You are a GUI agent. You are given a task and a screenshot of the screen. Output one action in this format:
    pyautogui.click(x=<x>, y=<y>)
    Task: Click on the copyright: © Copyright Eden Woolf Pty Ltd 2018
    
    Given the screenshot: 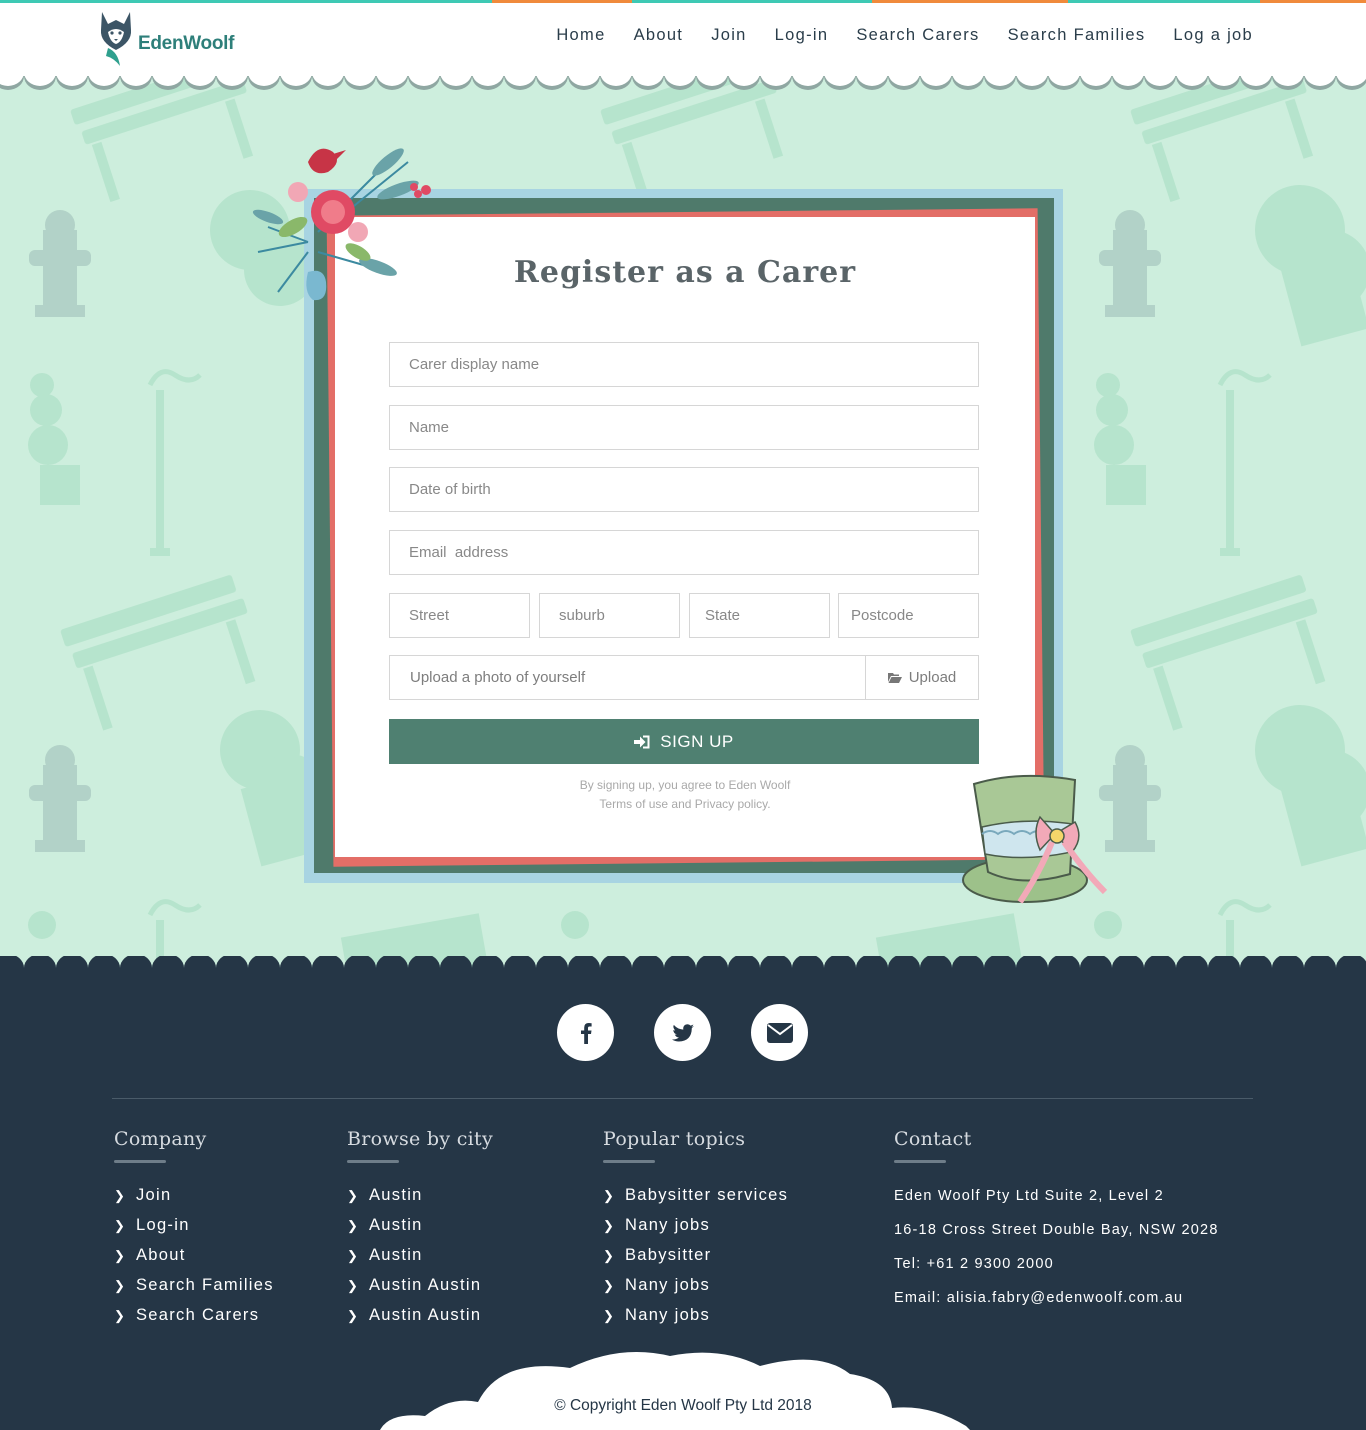 What is the action you would take?
    pyautogui.click(x=683, y=1405)
    